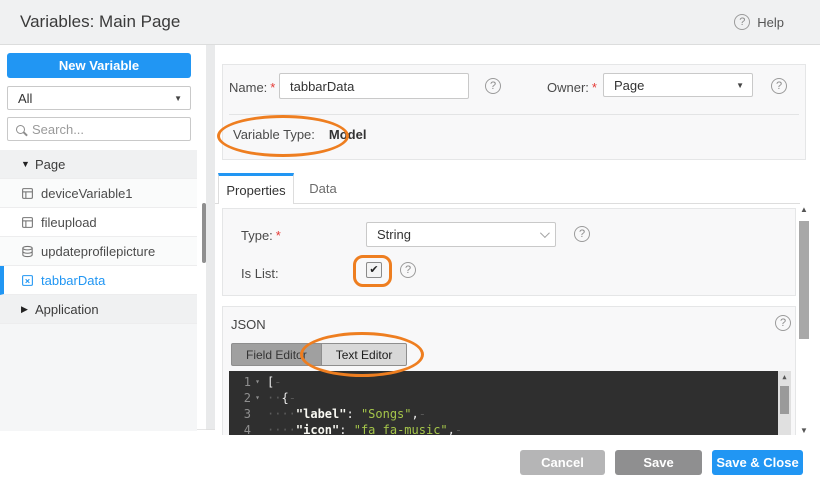 Image resolution: width=820 pixels, height=487 pixels. What do you see at coordinates (804, 430) in the screenshot?
I see `scroll-down-icon: ▼` at bounding box center [804, 430].